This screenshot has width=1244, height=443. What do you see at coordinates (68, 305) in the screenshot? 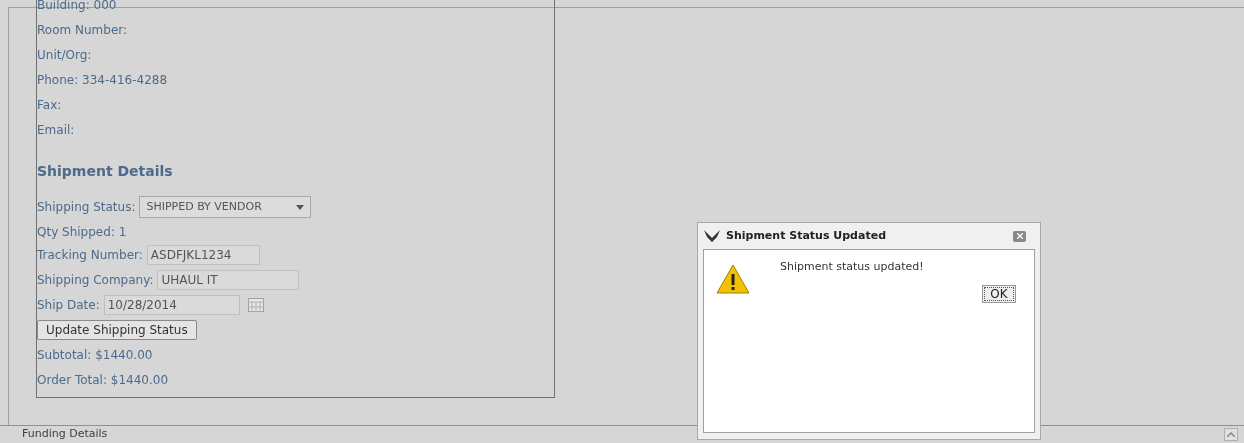
I see `field-label: Ship Date:` at bounding box center [68, 305].